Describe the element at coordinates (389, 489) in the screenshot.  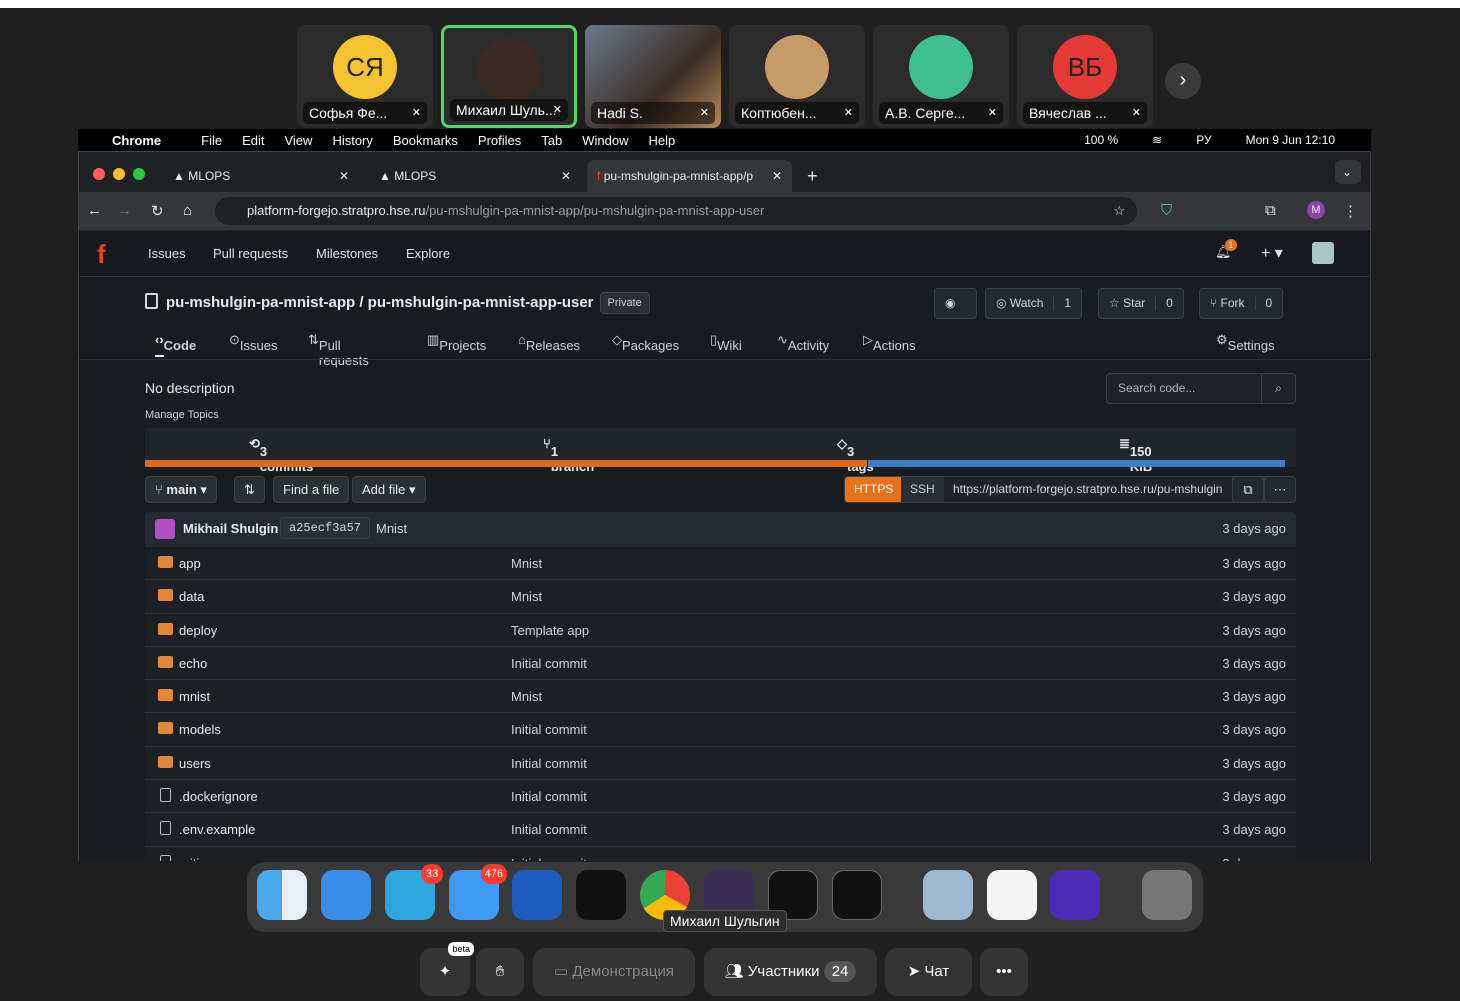
I see `add-file-dropdown: Add file ▾` at that location.